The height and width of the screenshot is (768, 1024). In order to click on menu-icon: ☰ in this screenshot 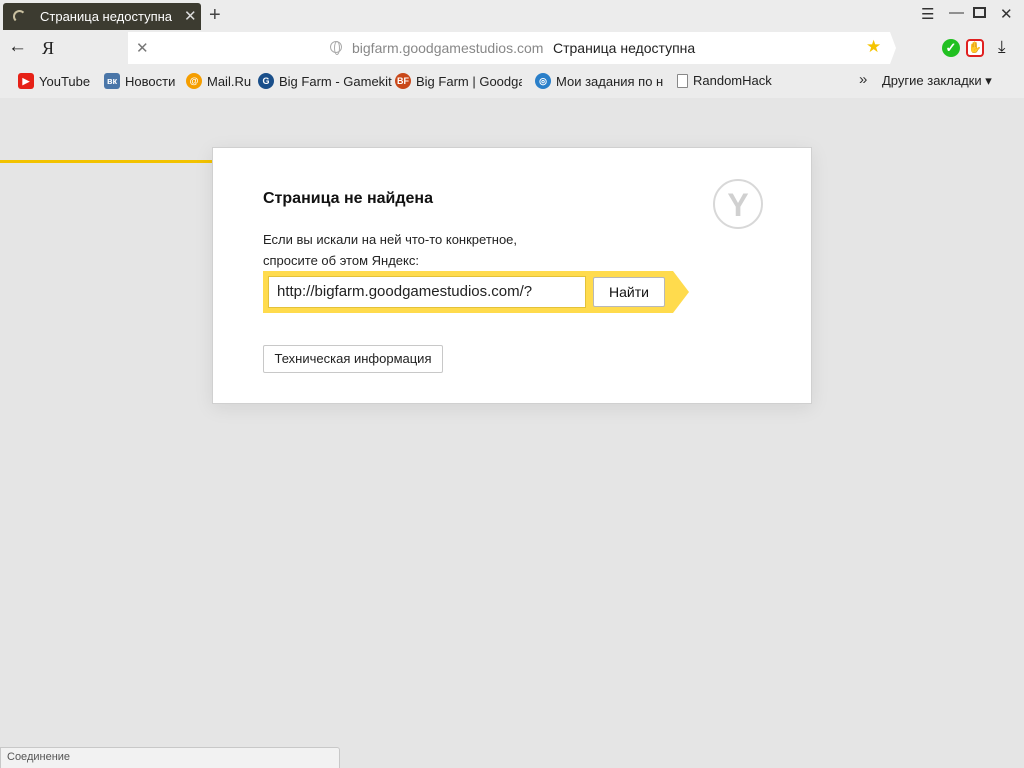, I will do `click(927, 14)`.